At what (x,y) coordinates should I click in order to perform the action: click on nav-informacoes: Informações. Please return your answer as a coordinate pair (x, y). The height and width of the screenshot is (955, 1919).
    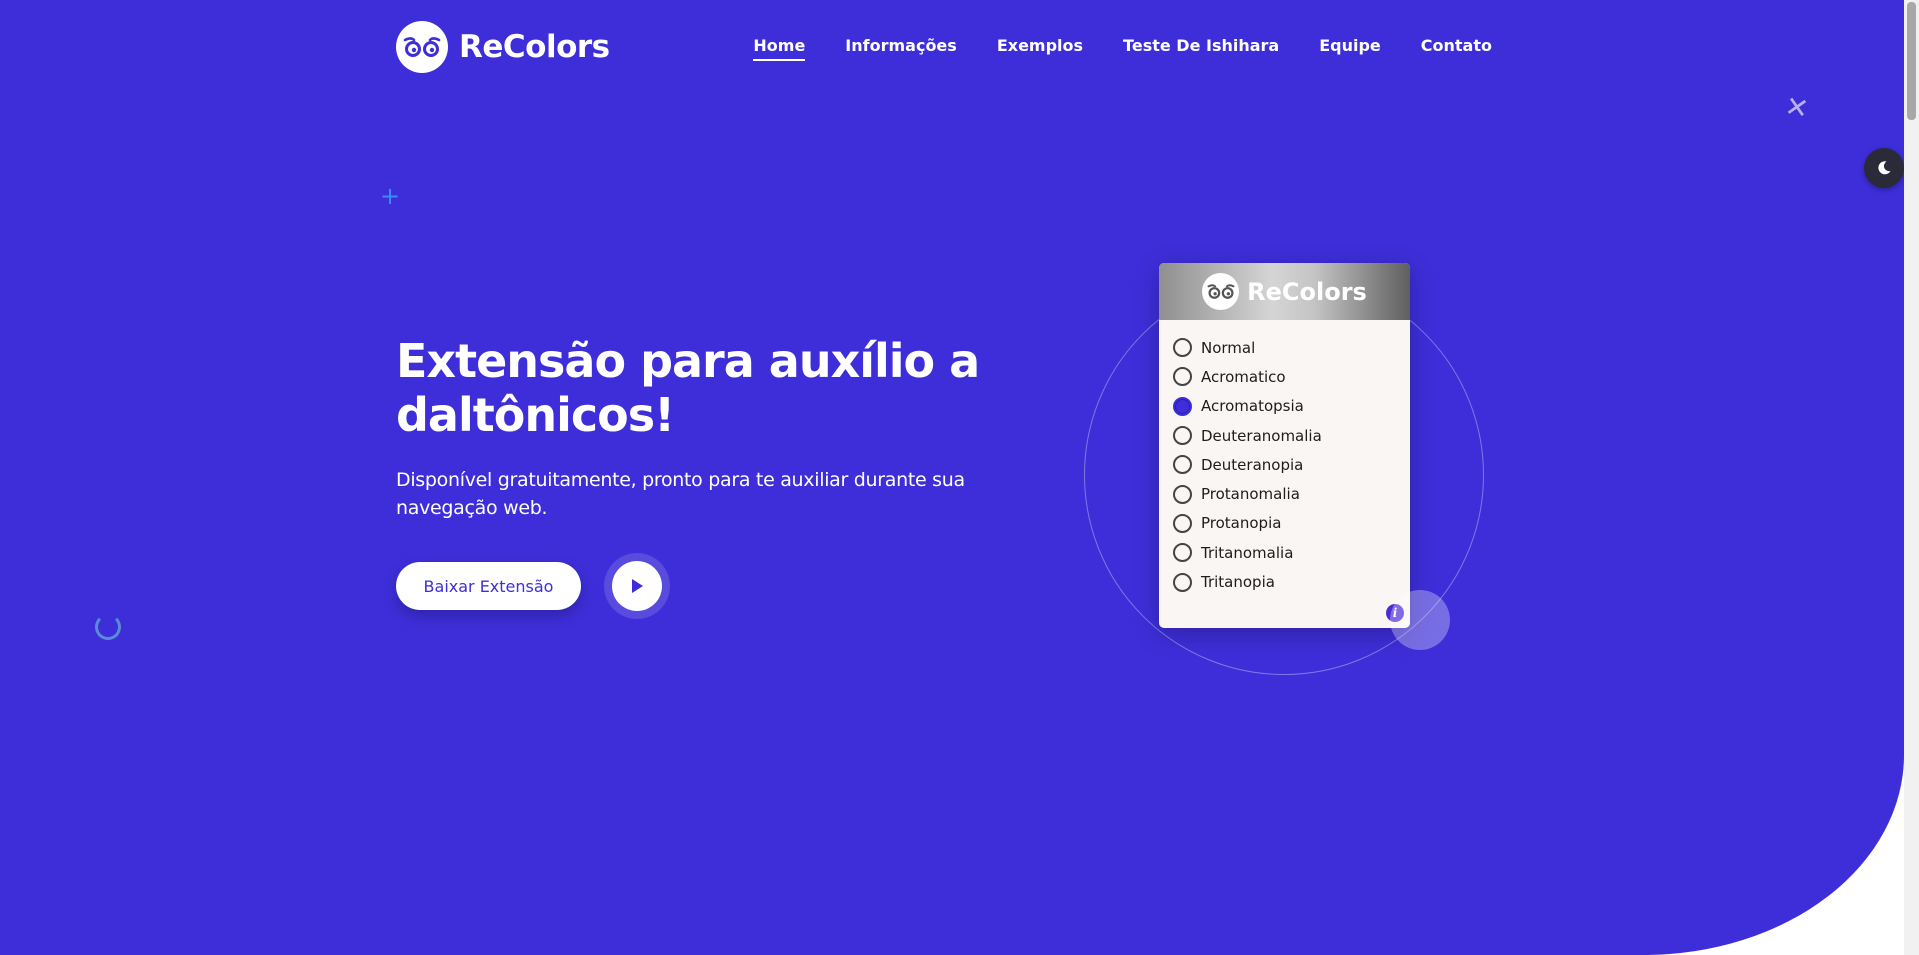
    Looking at the image, I should click on (901, 48).